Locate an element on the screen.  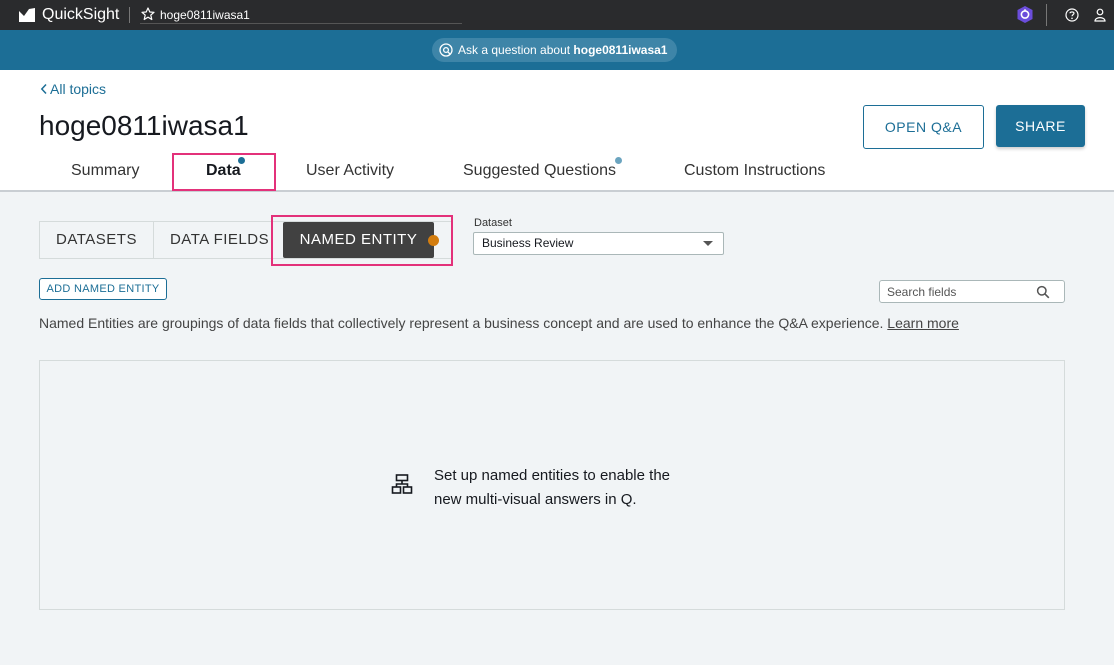
search-icon is located at coordinates (1043, 292).